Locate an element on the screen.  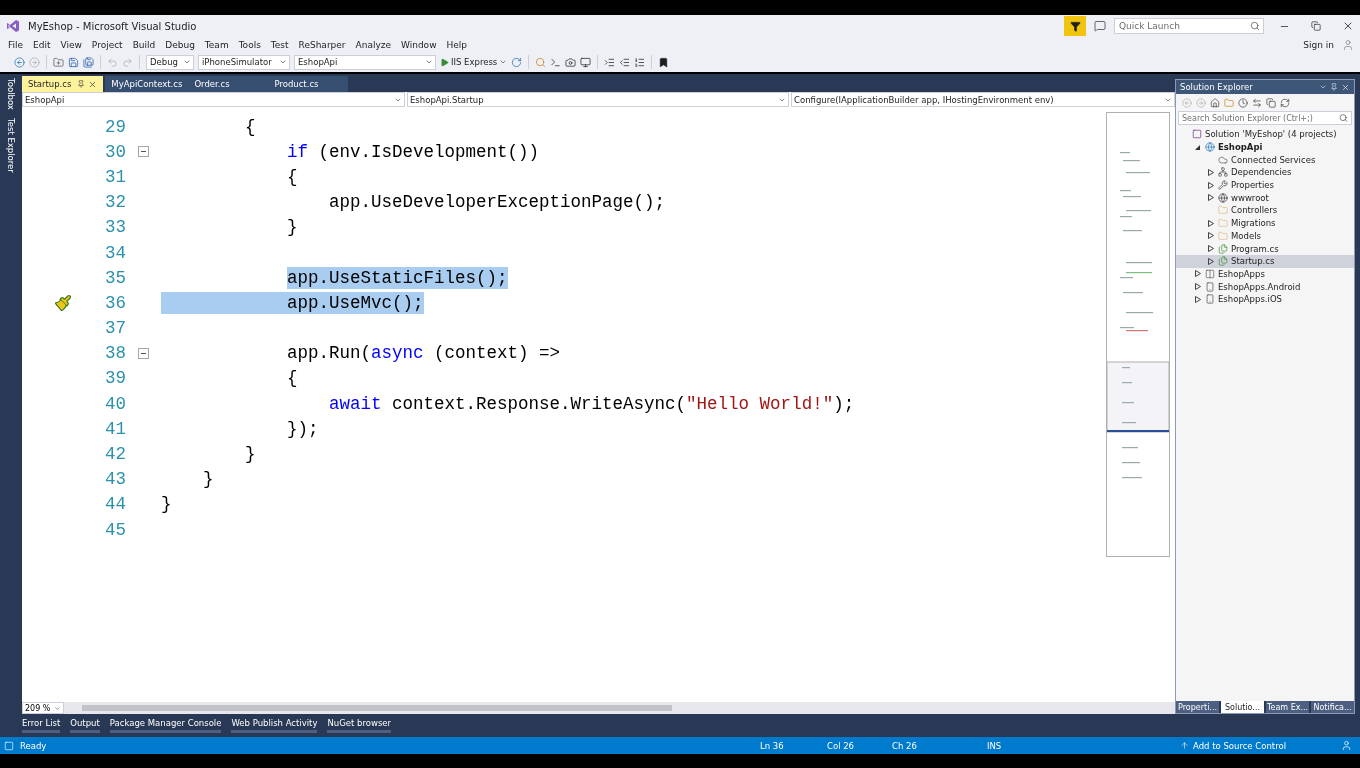
menu-item: Analyze is located at coordinates (373, 44).